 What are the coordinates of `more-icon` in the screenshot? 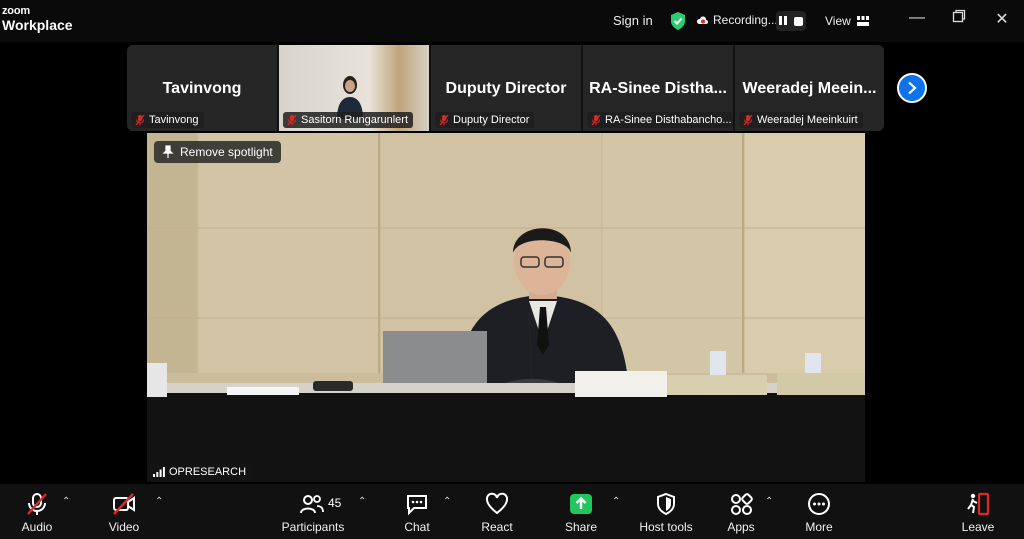 It's located at (819, 504).